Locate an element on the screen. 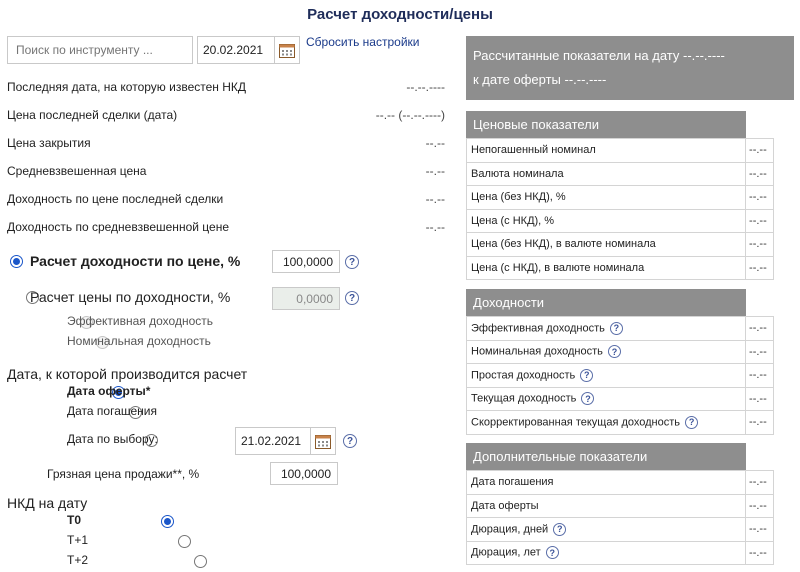 The width and height of the screenshot is (800, 572). info-row: Средневзвешенная цена --.-- is located at coordinates (226, 174).